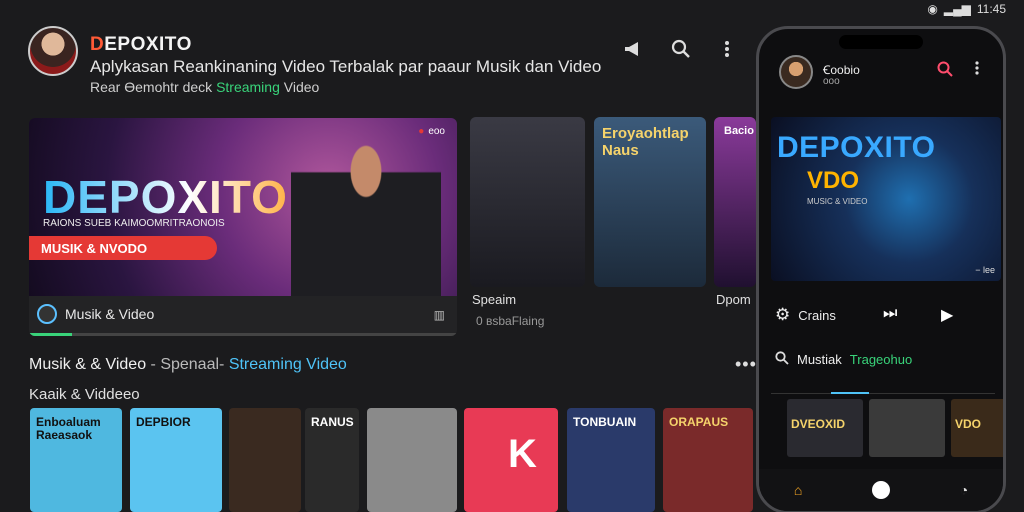 The image size is (1024, 512). I want to click on app-subtitle: Rear Ɵemohtr deck Streaming Video, so click(205, 87).